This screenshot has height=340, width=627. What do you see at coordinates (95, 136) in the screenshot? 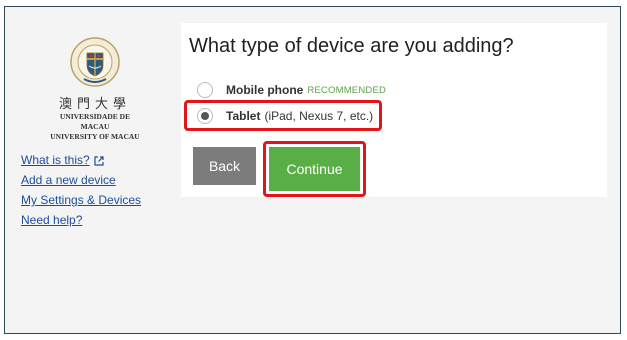
I see `logo-english-name: UNIVERSITY OF MACAU` at bounding box center [95, 136].